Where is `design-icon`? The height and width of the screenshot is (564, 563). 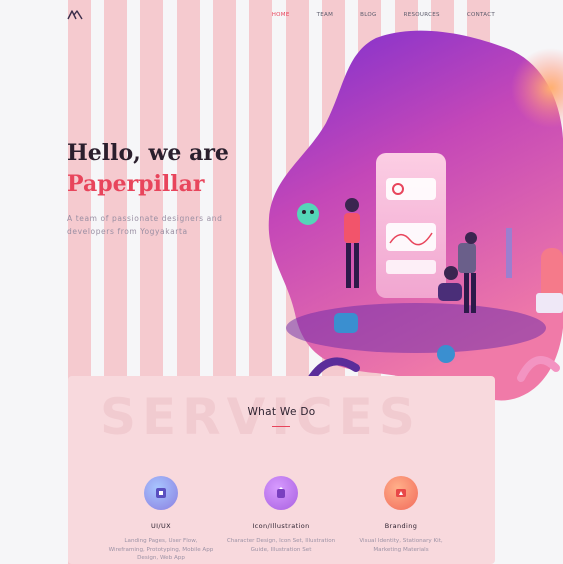 design-icon is located at coordinates (161, 493).